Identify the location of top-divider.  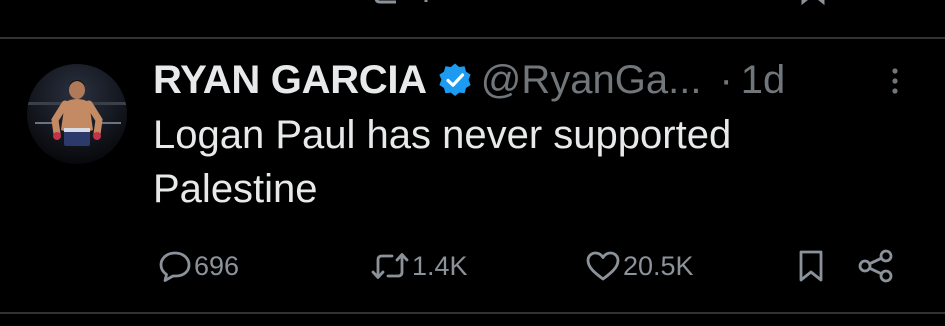
(472, 38).